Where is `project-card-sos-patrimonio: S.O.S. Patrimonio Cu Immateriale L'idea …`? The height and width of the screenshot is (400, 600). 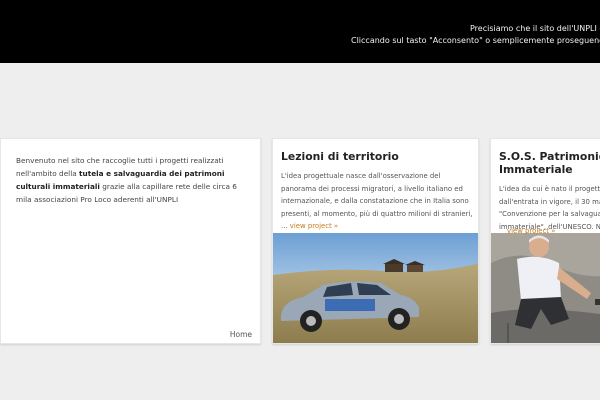
project-card-sos-patrimonio: S.O.S. Patrimonio Cu Immateriale L'idea … is located at coordinates (545, 241).